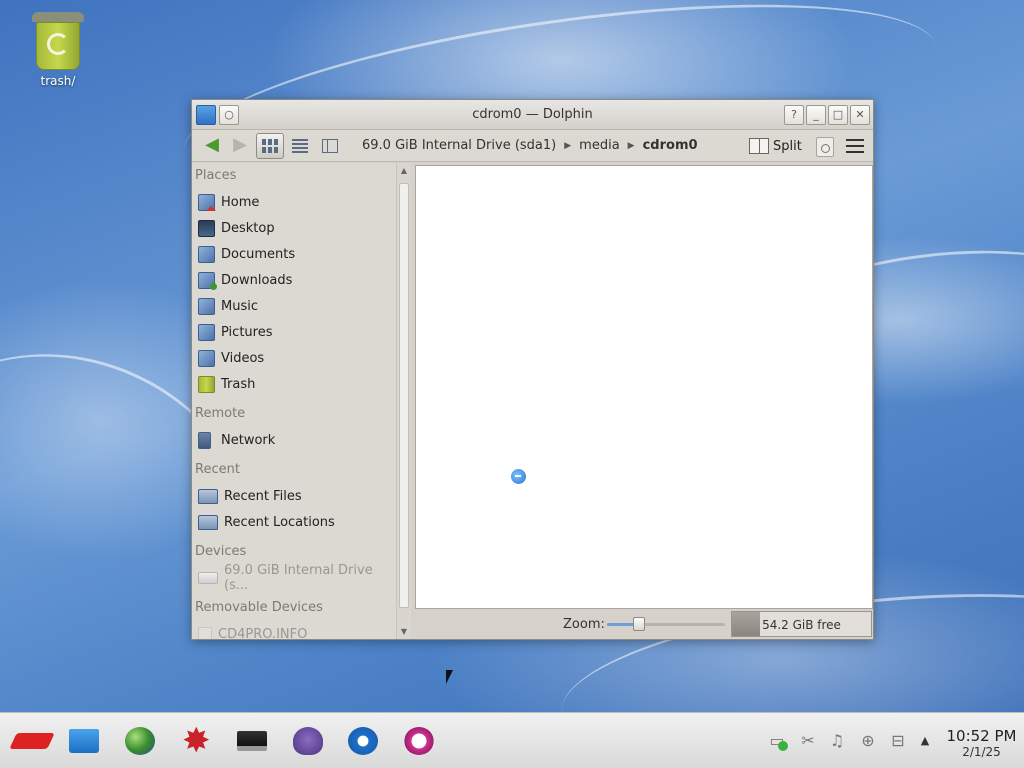  What do you see at coordinates (279, 522) in the screenshot?
I see `sidebar-item-label: Recent Locations` at bounding box center [279, 522].